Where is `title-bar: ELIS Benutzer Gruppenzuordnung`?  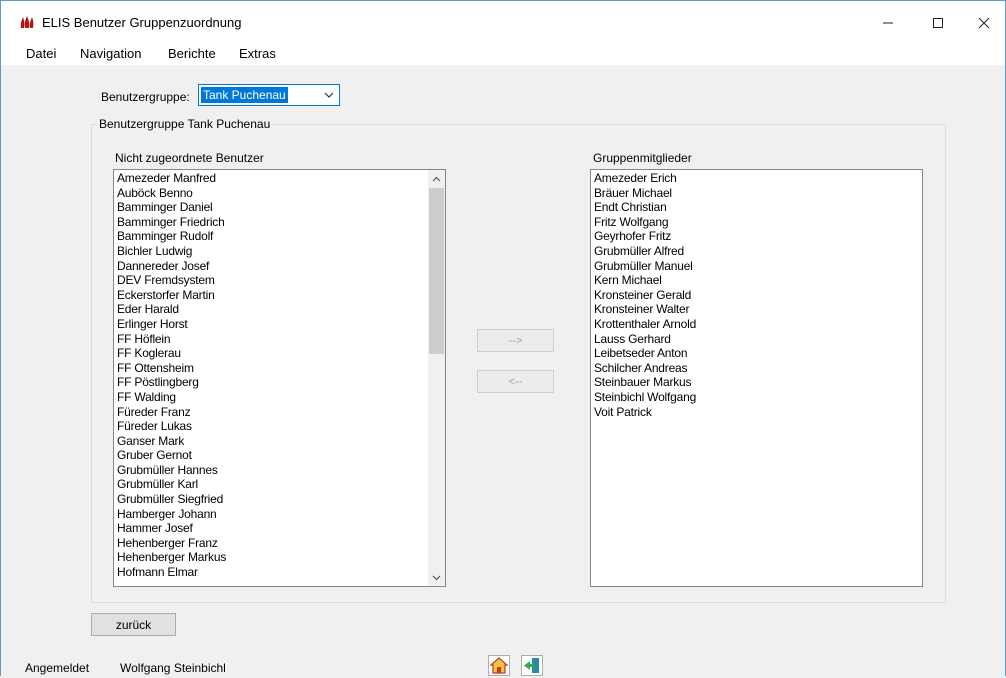 title-bar: ELIS Benutzer Gruppenzuordnung is located at coordinates (503, 22).